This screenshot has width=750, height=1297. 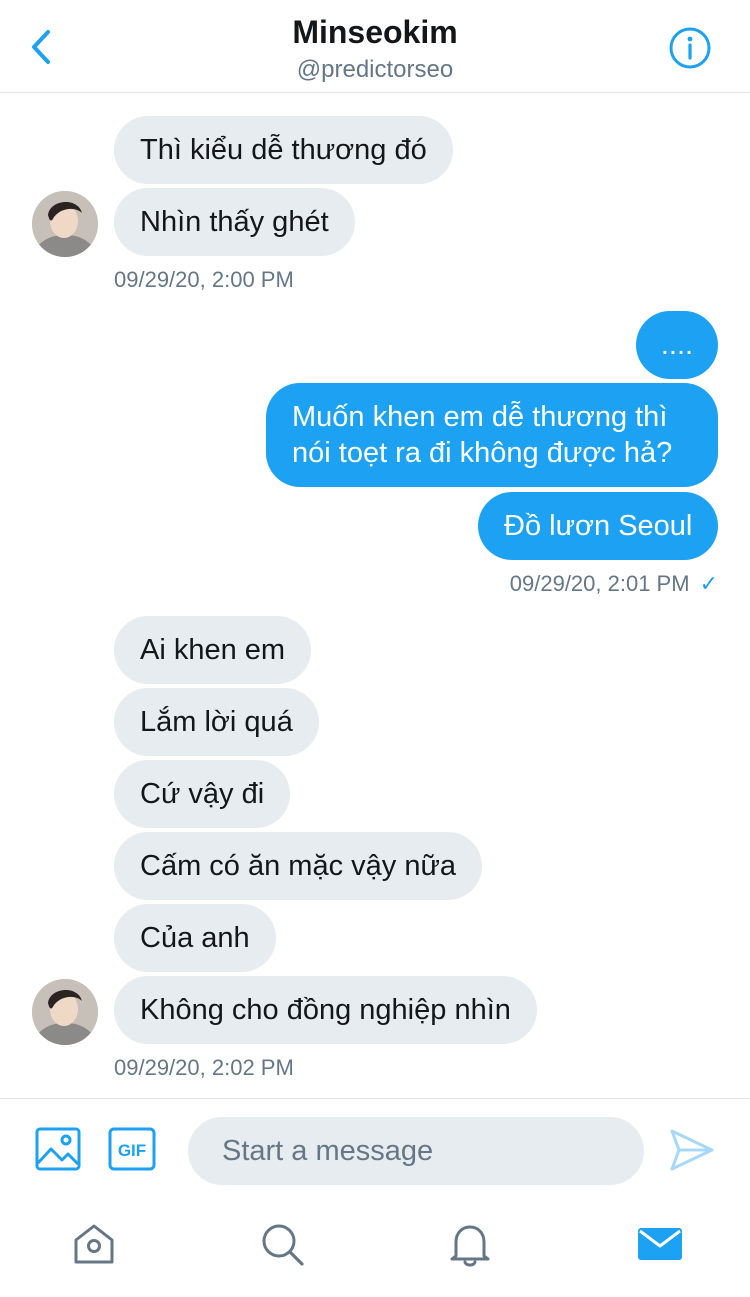 I want to click on received-message: Nhìn thấy ghét, so click(x=234, y=222).